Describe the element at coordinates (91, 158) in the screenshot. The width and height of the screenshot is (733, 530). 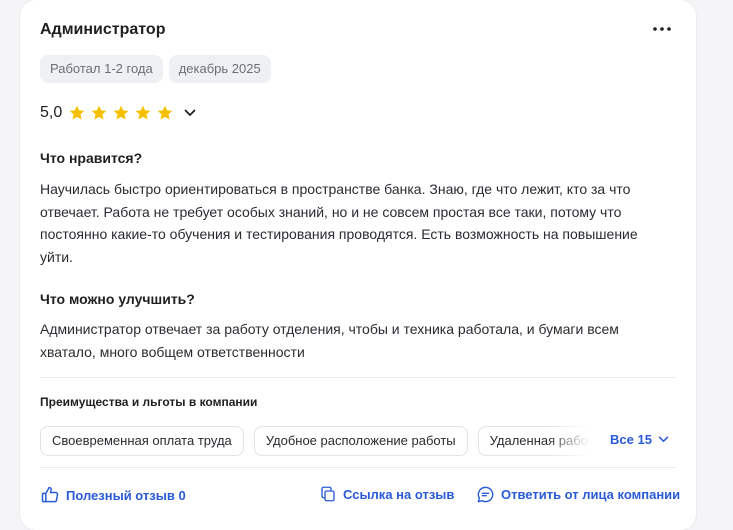
I see `pros-heading: Что нравится?` at that location.